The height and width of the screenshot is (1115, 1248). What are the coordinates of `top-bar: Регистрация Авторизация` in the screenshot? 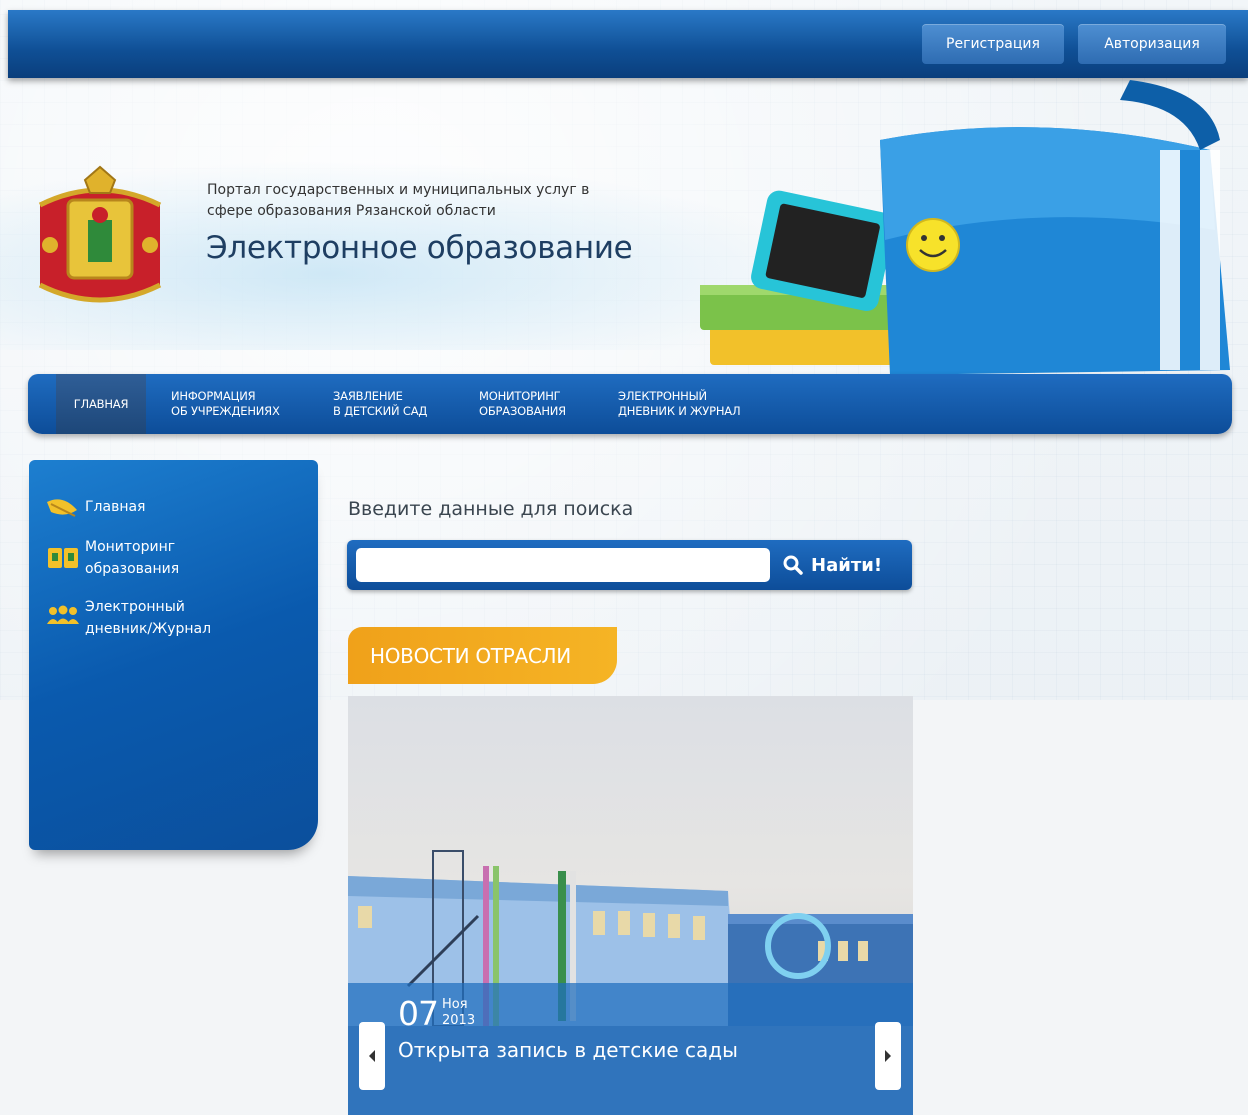 It's located at (628, 44).